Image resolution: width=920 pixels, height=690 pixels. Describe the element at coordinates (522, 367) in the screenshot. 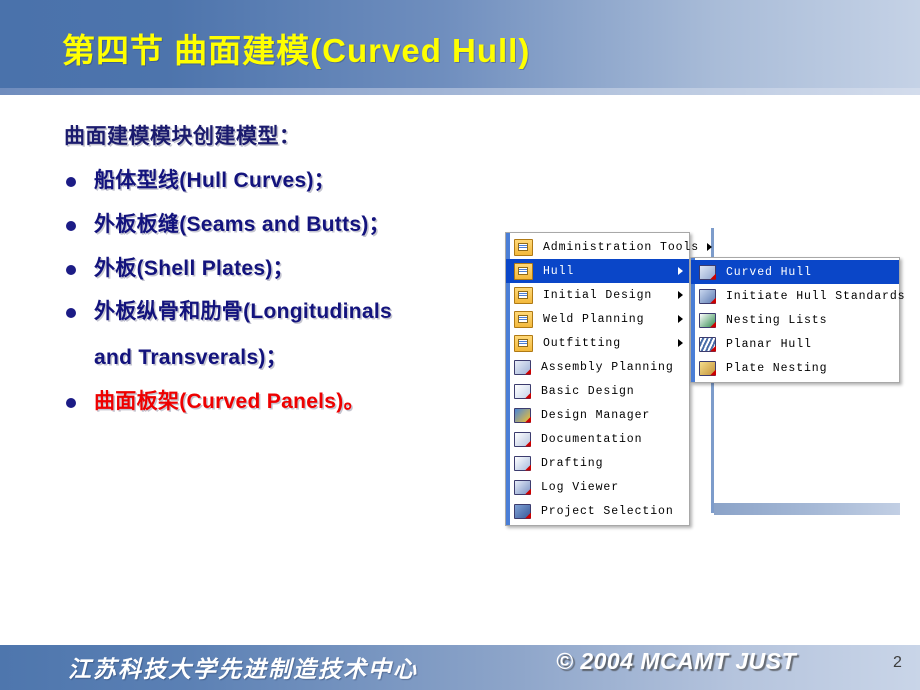

I see `assembly-planning-icon` at that location.